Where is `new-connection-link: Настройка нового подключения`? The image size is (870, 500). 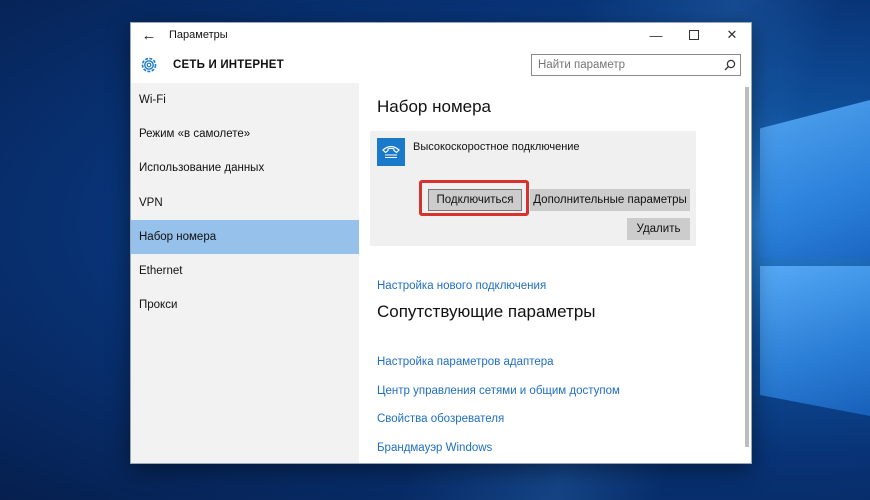
new-connection-link: Настройка нового подключения is located at coordinates (461, 286).